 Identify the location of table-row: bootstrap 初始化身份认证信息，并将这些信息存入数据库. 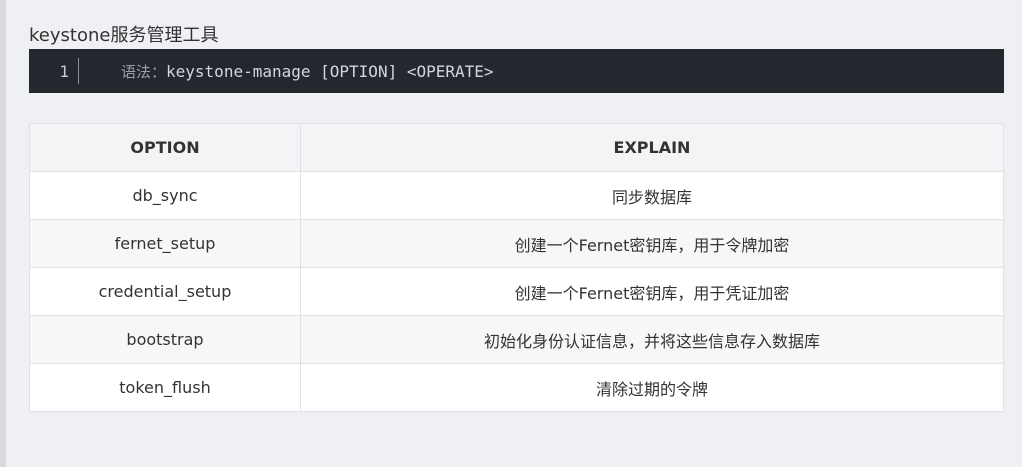
(516, 339).